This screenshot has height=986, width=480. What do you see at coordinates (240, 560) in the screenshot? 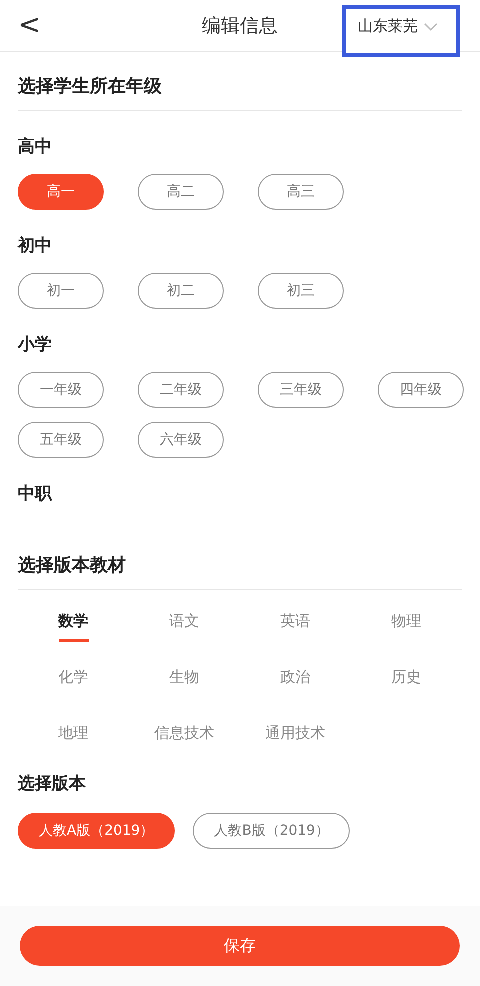
I see `section-title: 选择版本教材` at bounding box center [240, 560].